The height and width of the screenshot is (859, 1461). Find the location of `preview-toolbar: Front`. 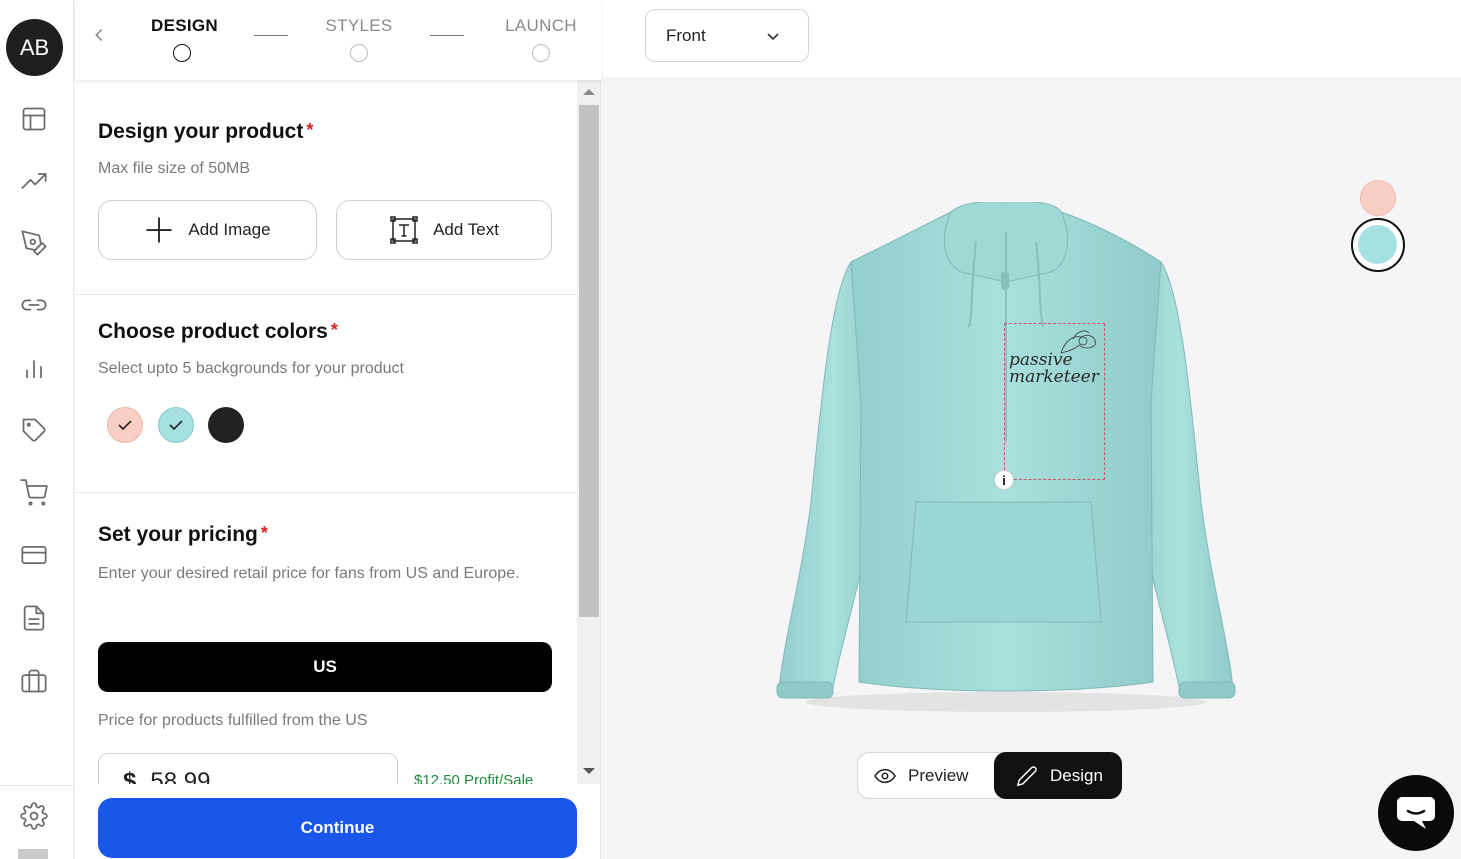

preview-toolbar: Front is located at coordinates (1031, 38).